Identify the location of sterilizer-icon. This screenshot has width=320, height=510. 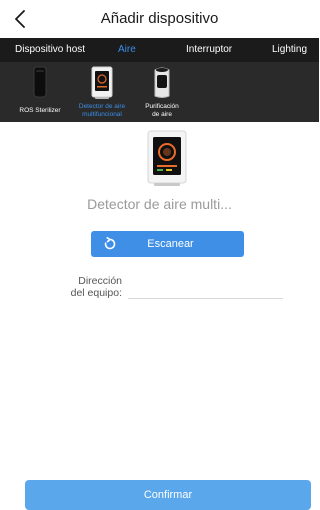
(40, 82).